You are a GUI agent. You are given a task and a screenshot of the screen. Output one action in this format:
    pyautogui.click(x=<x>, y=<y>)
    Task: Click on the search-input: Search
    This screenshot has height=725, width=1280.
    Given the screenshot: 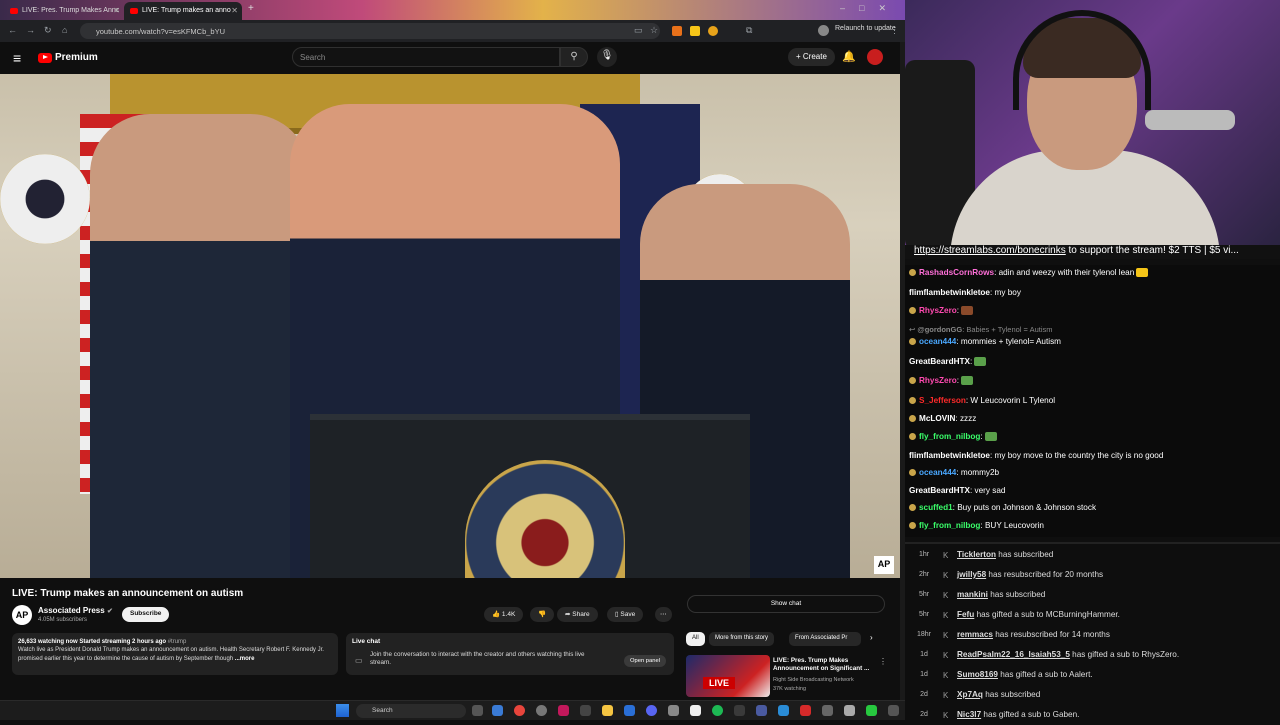 What is the action you would take?
    pyautogui.click(x=426, y=57)
    